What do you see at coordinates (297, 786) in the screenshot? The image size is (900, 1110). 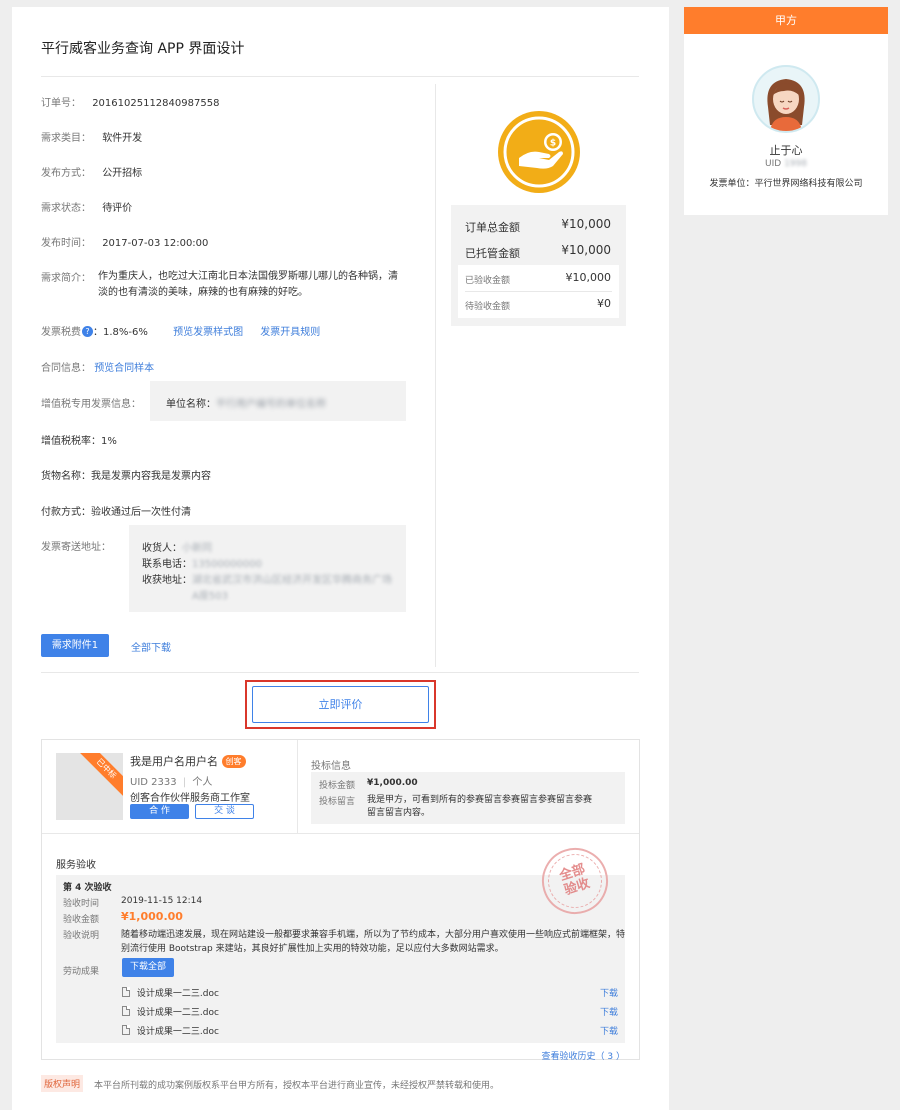 I see `bidder-divider` at bounding box center [297, 786].